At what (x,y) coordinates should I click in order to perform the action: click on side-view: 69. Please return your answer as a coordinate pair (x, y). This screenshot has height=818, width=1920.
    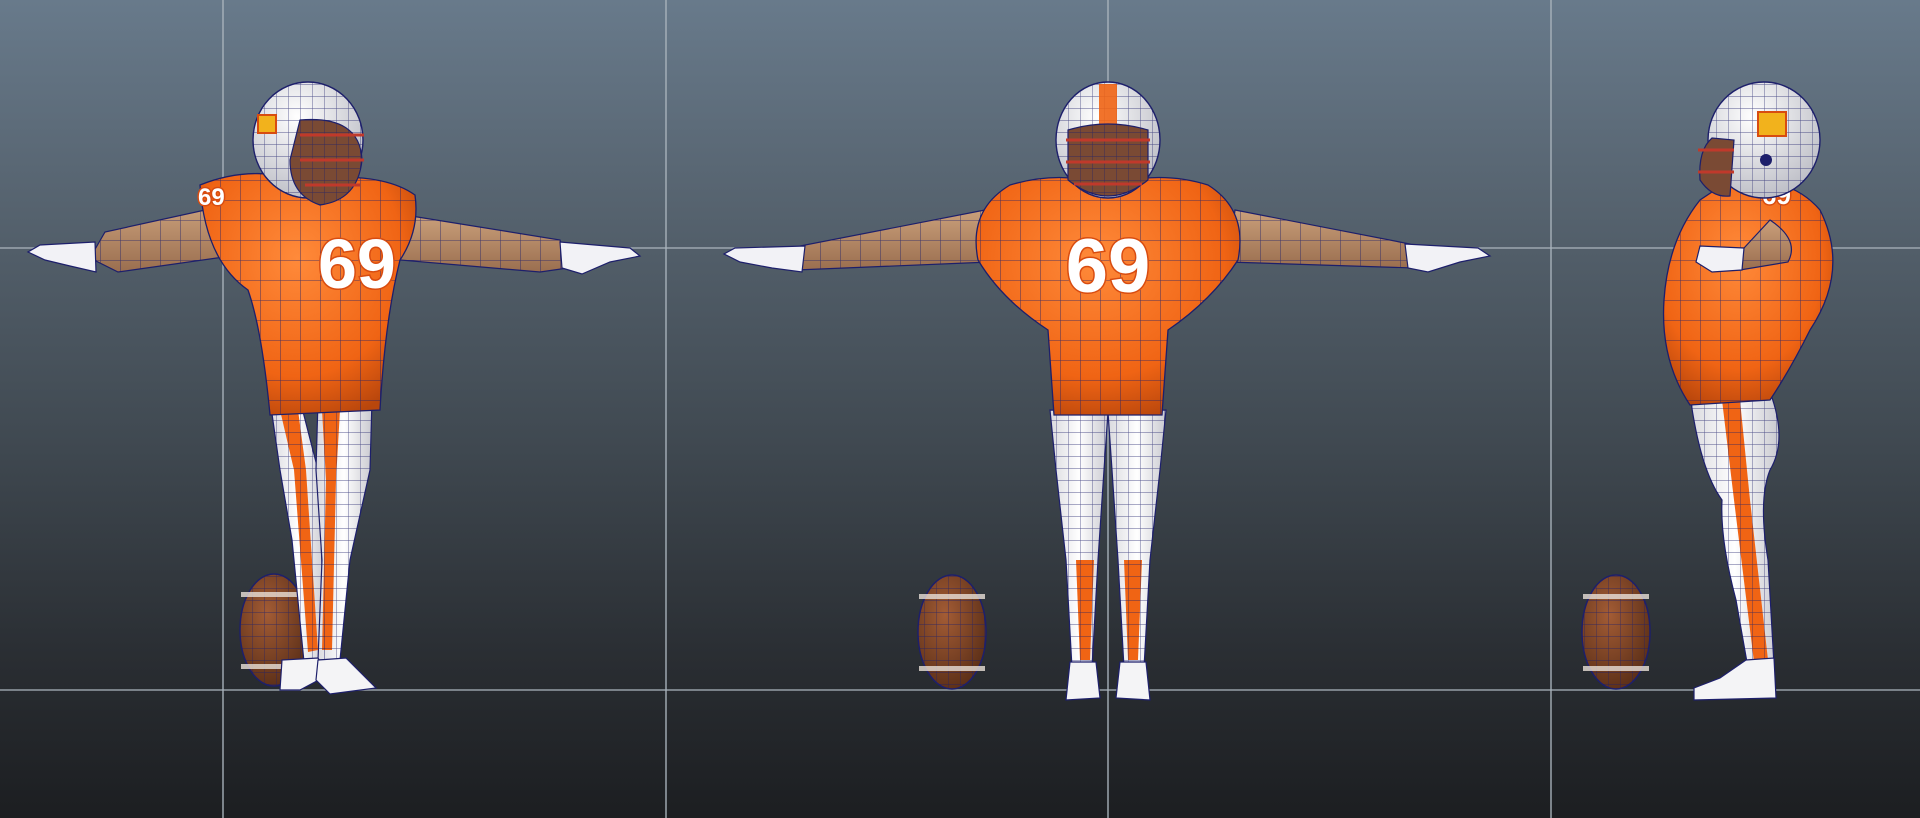
    Looking at the image, I should click on (1707, 391).